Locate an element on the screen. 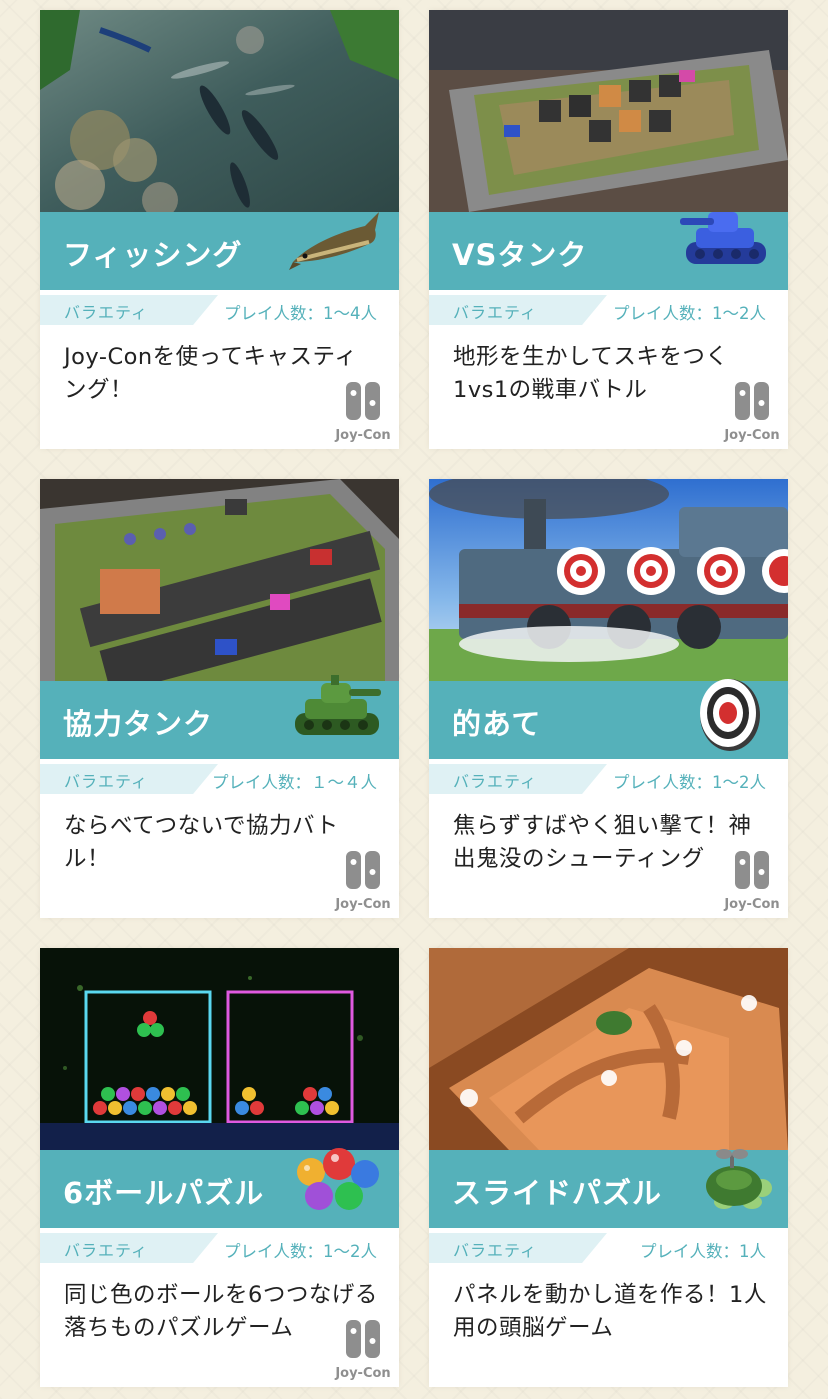 The width and height of the screenshot is (828, 1399). title-band: フィッシング is located at coordinates (219, 251).